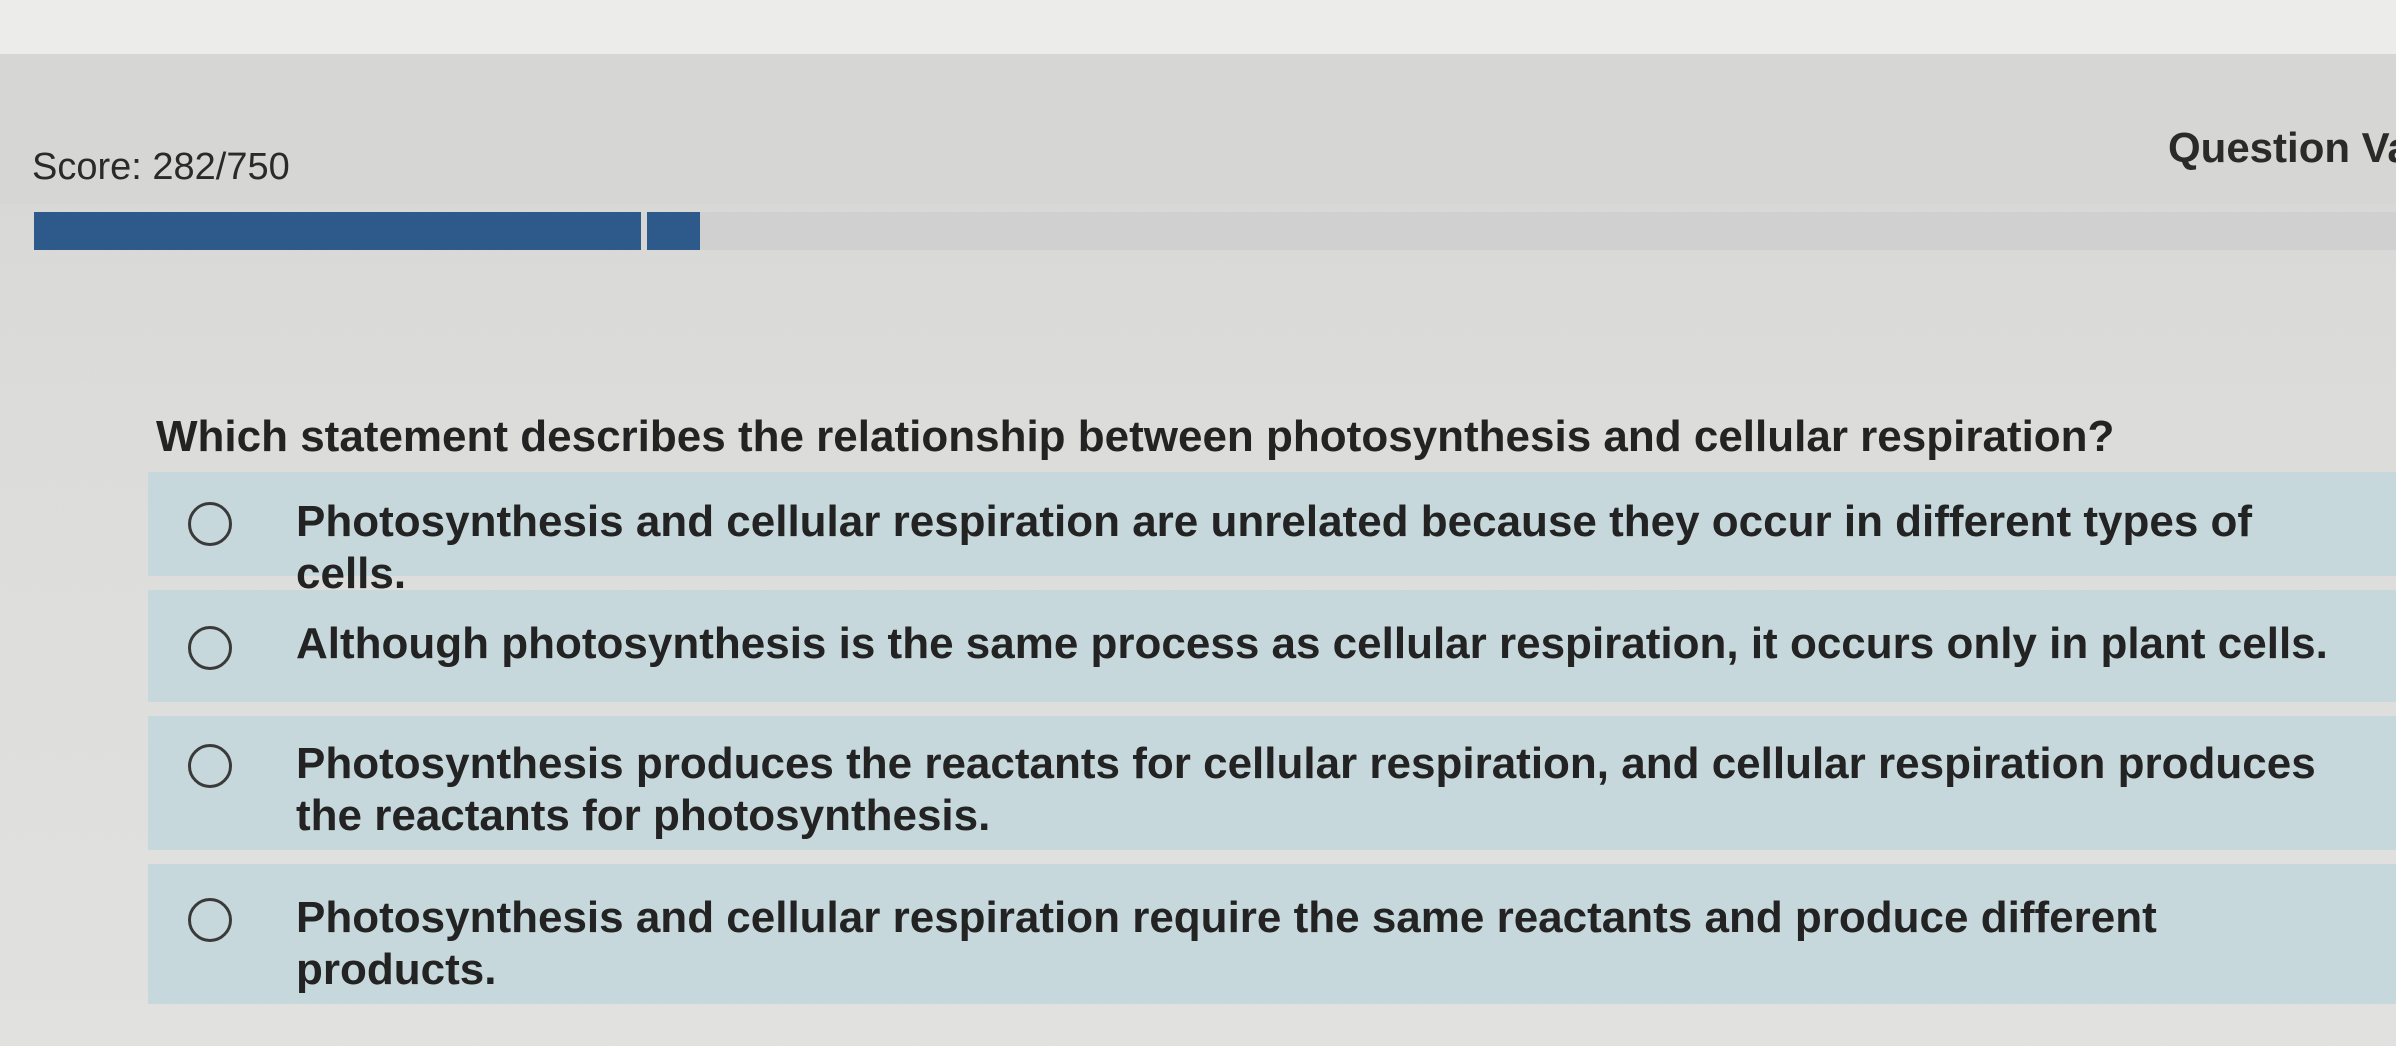  I want to click on question-value-label: Question Val, so click(2282, 147).